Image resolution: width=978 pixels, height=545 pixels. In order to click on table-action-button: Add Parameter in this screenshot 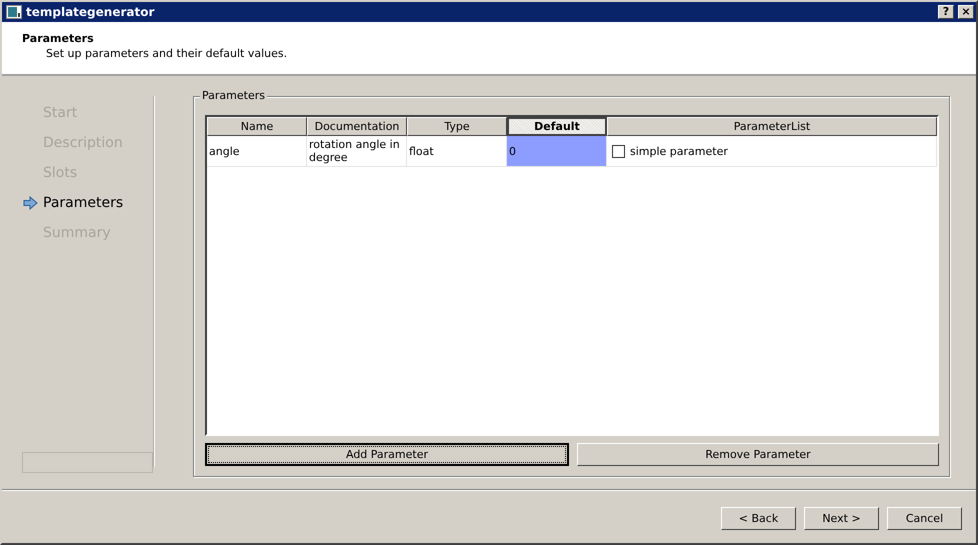, I will do `click(387, 454)`.